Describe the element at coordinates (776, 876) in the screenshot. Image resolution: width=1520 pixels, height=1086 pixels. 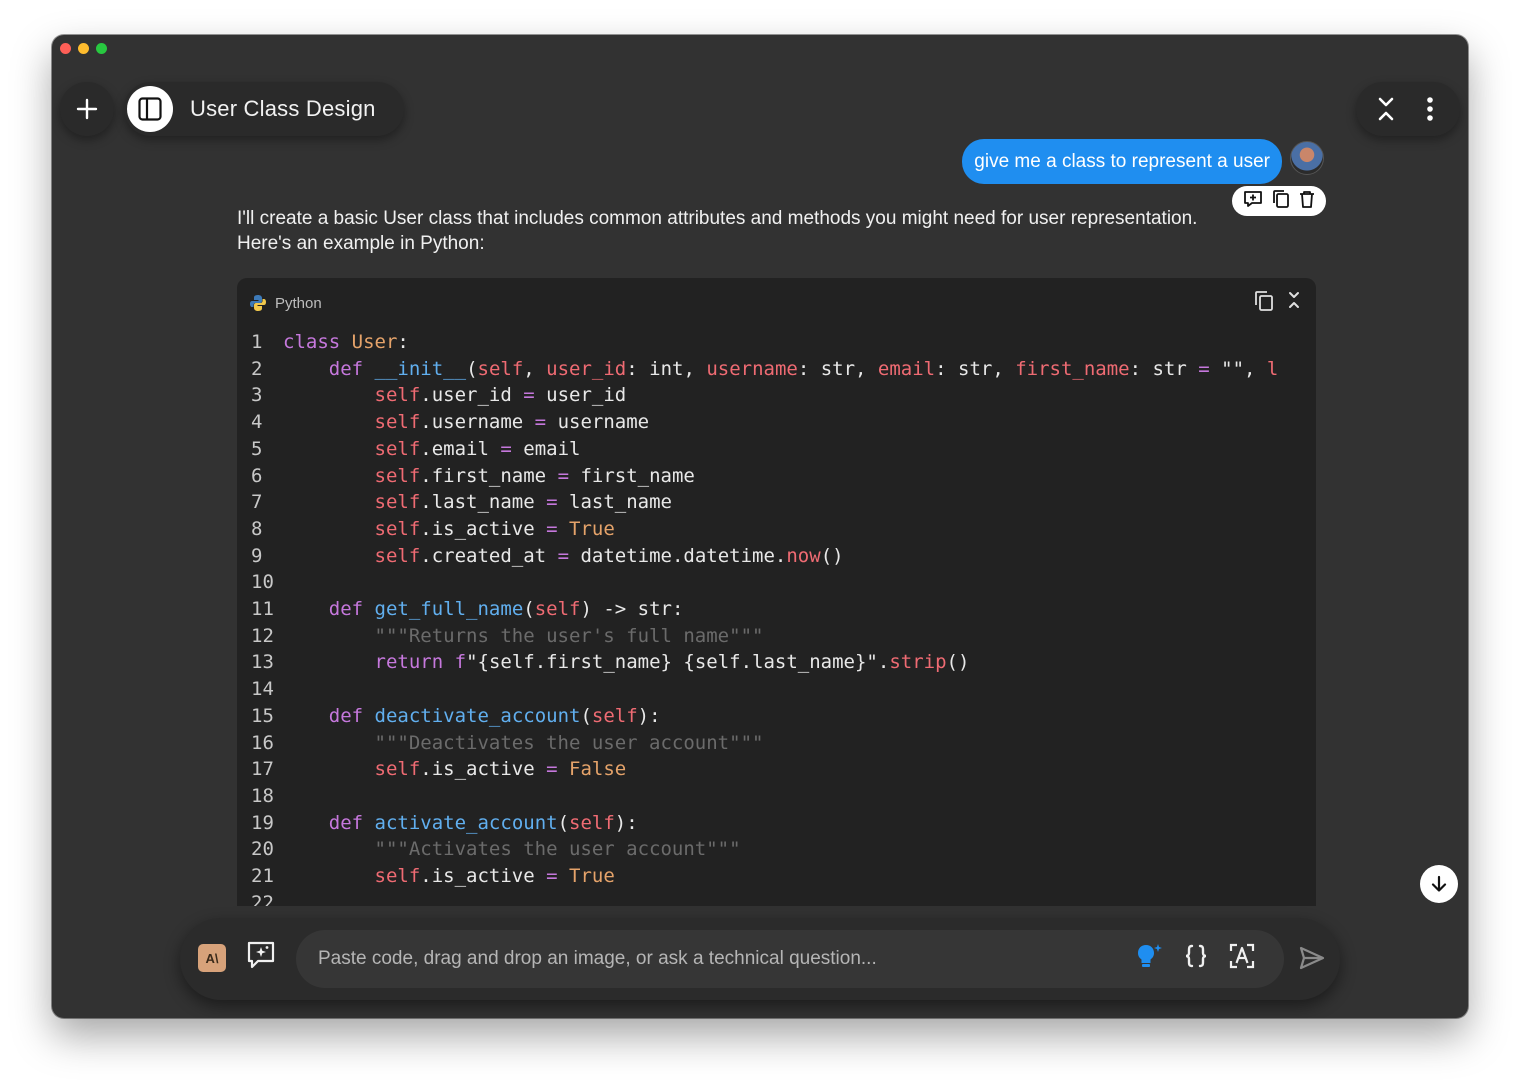
I see `code-line: 21 self.is_active = True` at that location.